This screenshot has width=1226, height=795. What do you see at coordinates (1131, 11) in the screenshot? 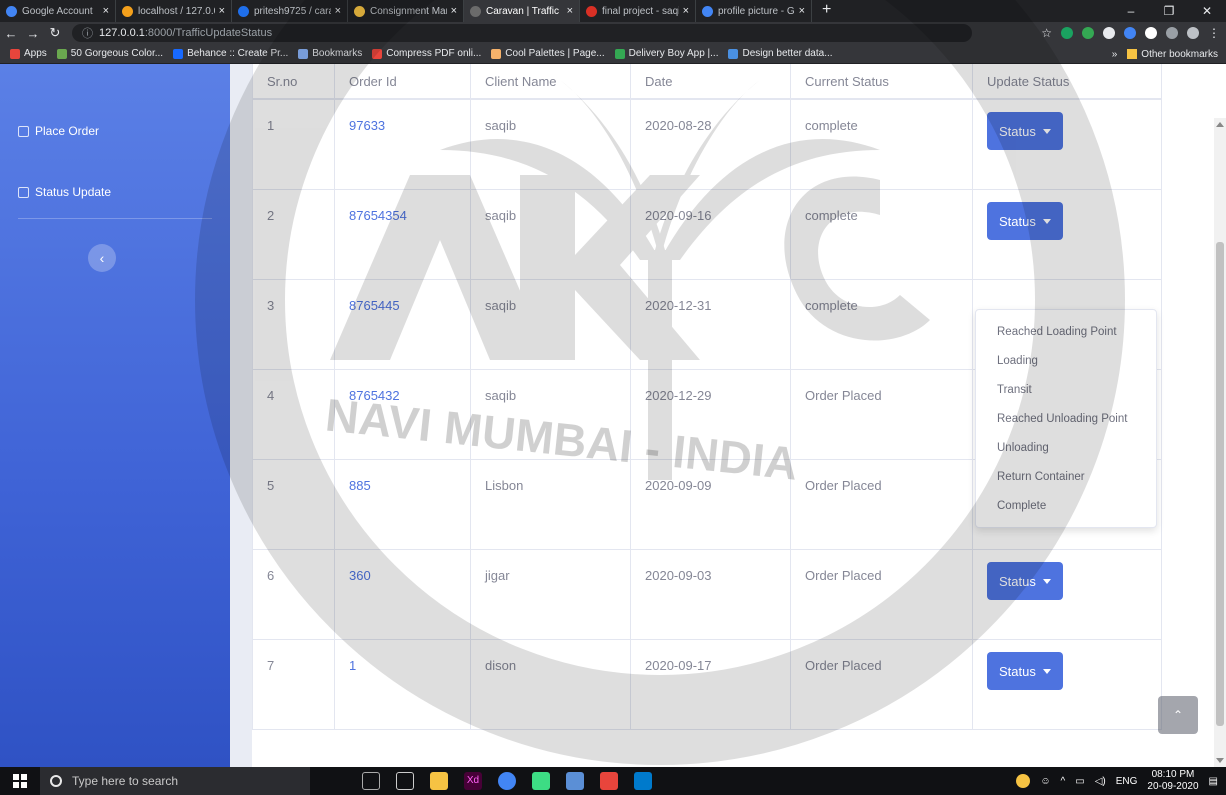
I see `minimize-icon: –` at bounding box center [1131, 11].